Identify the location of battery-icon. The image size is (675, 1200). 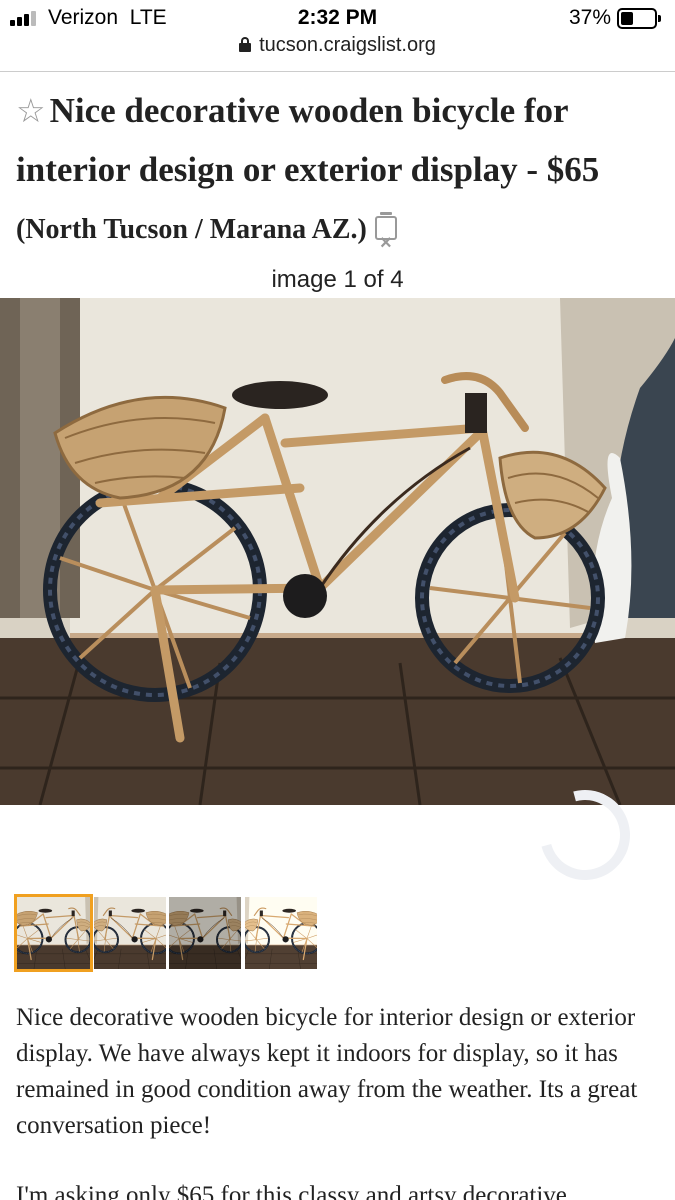
(639, 18).